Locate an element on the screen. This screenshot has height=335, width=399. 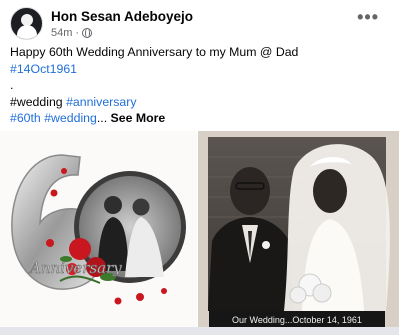
hashtag-wedding: #wedding is located at coordinates (36, 102).